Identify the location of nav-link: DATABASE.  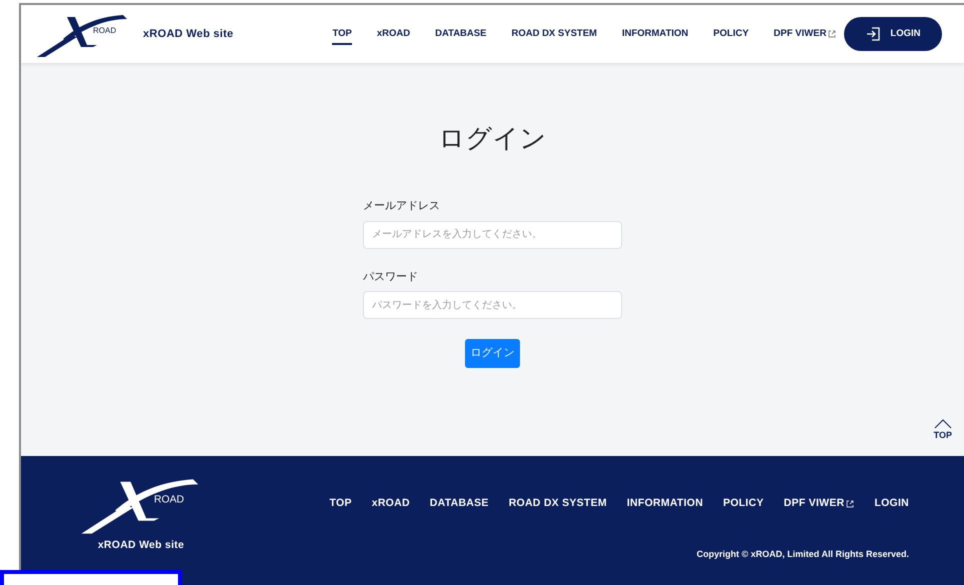
(460, 34).